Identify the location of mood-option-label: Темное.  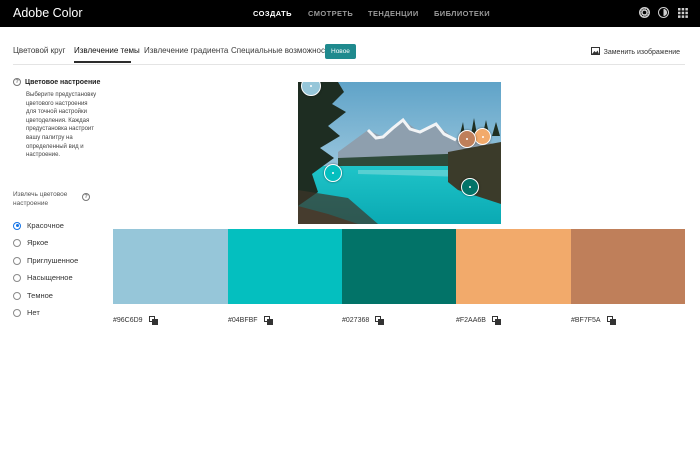
(40, 295).